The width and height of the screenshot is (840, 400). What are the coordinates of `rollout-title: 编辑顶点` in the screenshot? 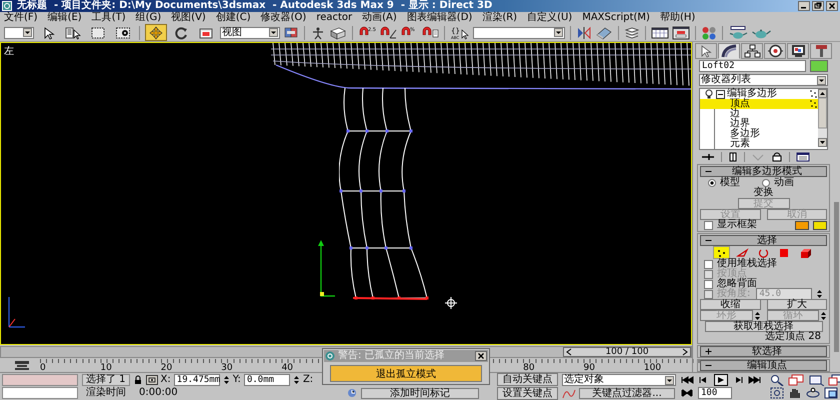 It's located at (767, 365).